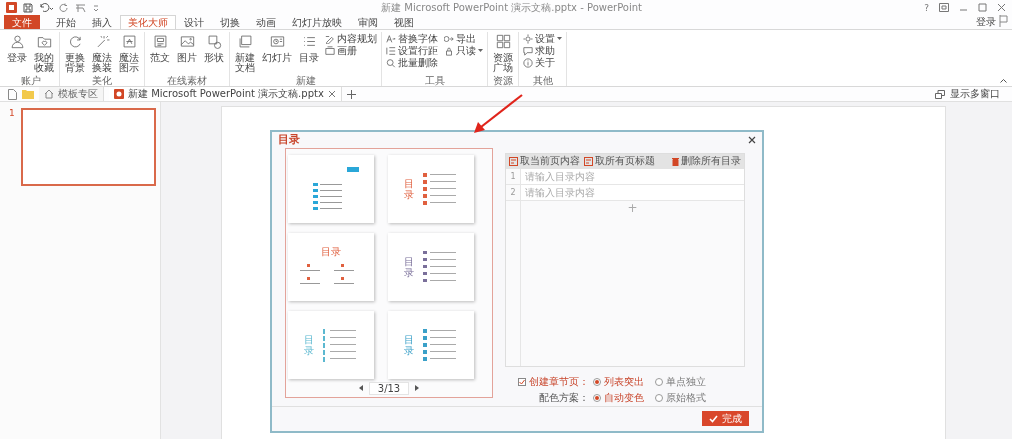  What do you see at coordinates (391, 39) in the screenshot?
I see `font-icon` at bounding box center [391, 39].